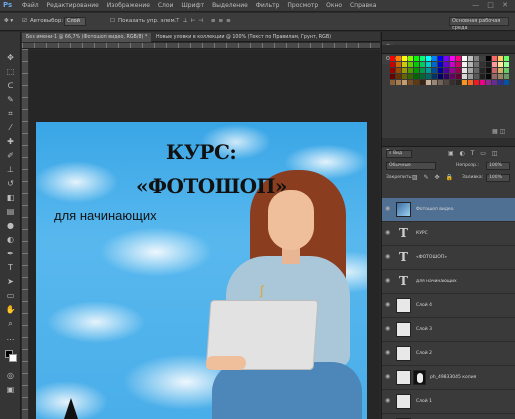 The image size is (515, 419). Describe the element at coordinates (268, 5) in the screenshot. I see `menu-filter: Фильтр` at that location.